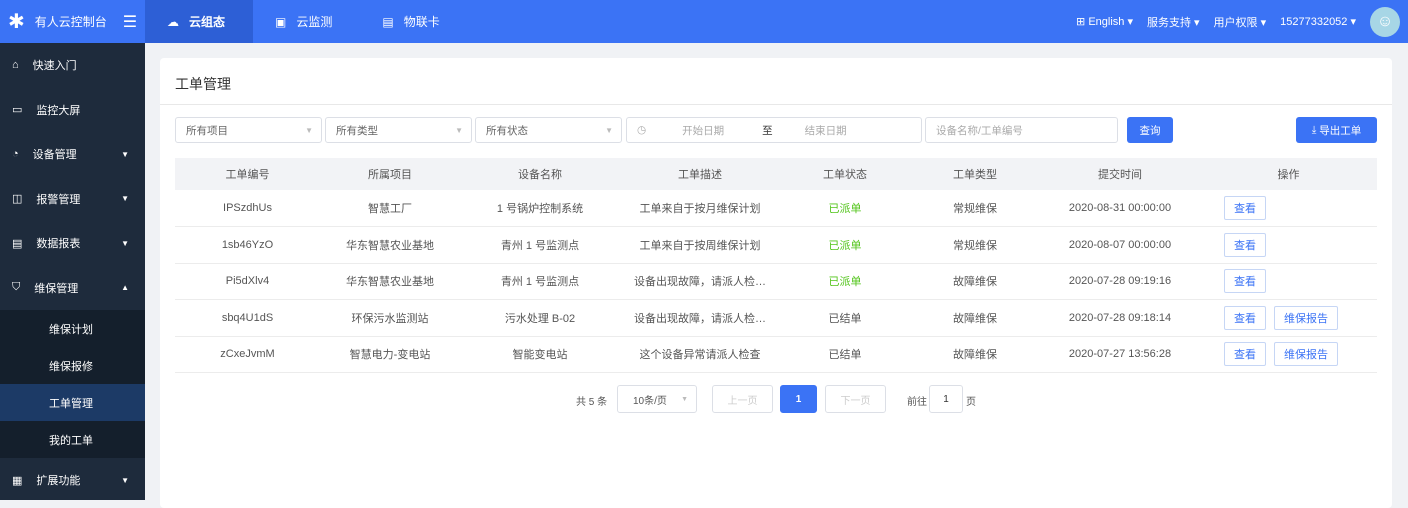  Describe the element at coordinates (247, 245) in the screenshot. I see `order-id-cell: 1sb46YzO` at that location.